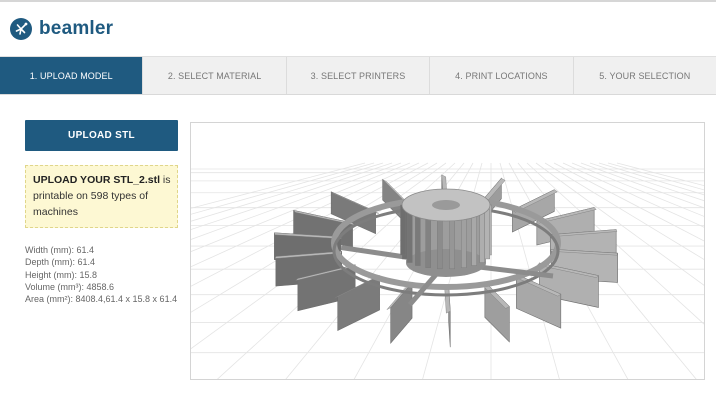  I want to click on gear-hub-hole, so click(446, 205).